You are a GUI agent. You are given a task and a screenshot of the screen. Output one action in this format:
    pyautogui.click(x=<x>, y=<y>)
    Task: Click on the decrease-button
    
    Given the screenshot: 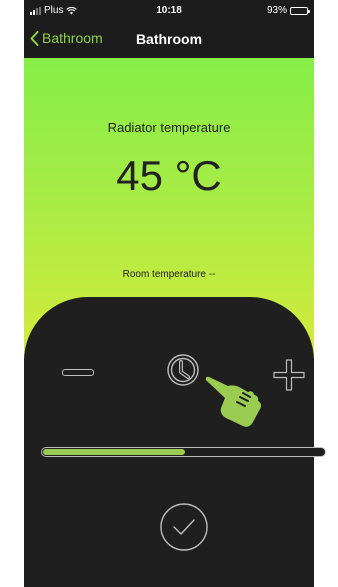 What is the action you would take?
    pyautogui.click(x=77, y=372)
    